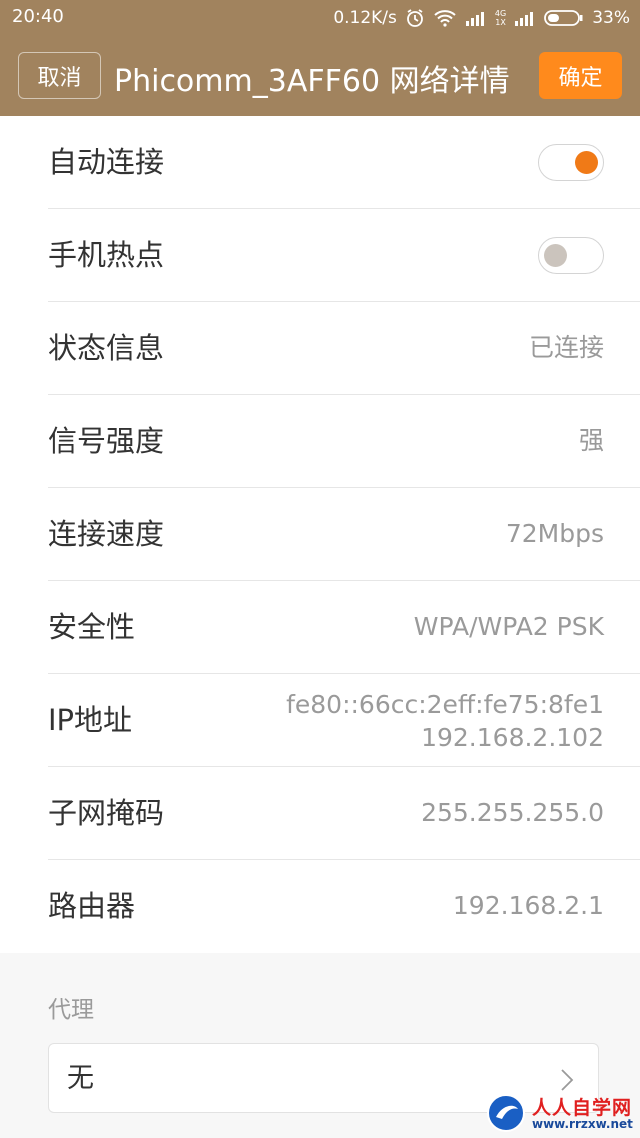 This screenshot has height=1138, width=640. Describe the element at coordinates (512, 737) in the screenshot. I see `ipv4-value: 192.168.2.102` at that location.